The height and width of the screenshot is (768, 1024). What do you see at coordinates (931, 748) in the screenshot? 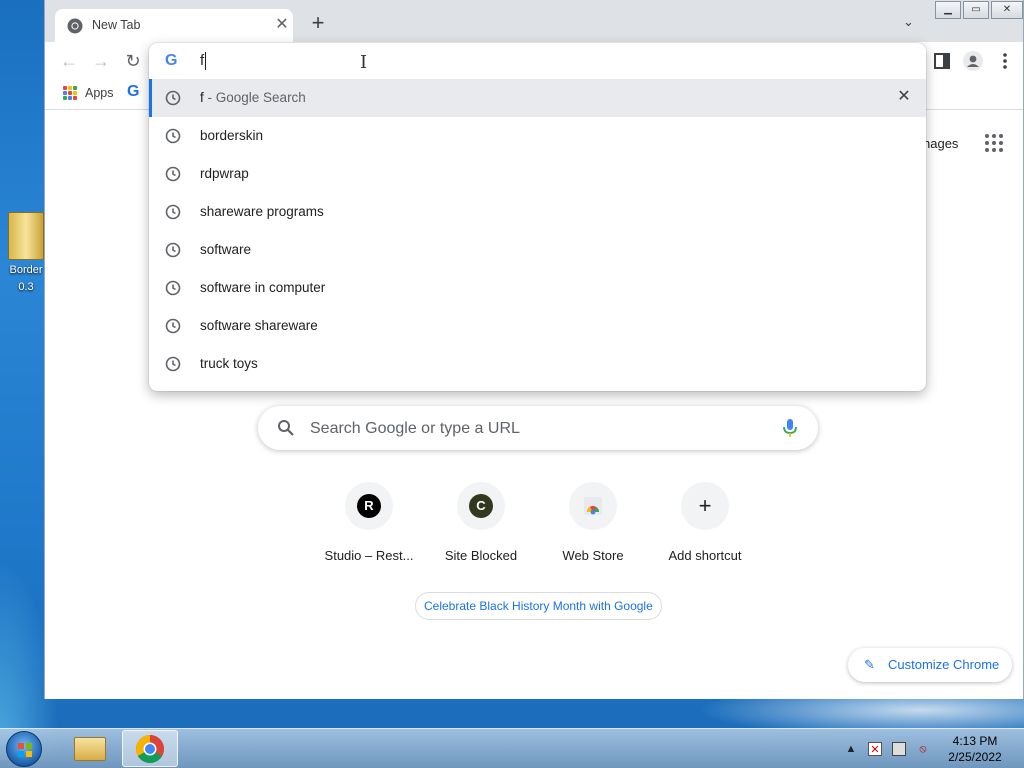
I see `system-tray: ▲ ✕ ⦸ 4:13 PM 2/25/2022` at bounding box center [931, 748].